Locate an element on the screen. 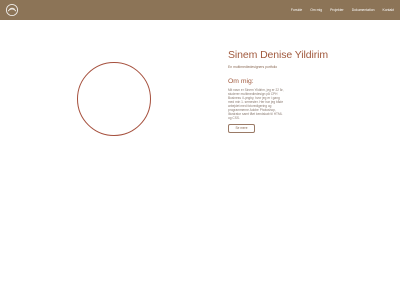 This screenshot has height=300, width=400. logo-icon is located at coordinates (12, 10).